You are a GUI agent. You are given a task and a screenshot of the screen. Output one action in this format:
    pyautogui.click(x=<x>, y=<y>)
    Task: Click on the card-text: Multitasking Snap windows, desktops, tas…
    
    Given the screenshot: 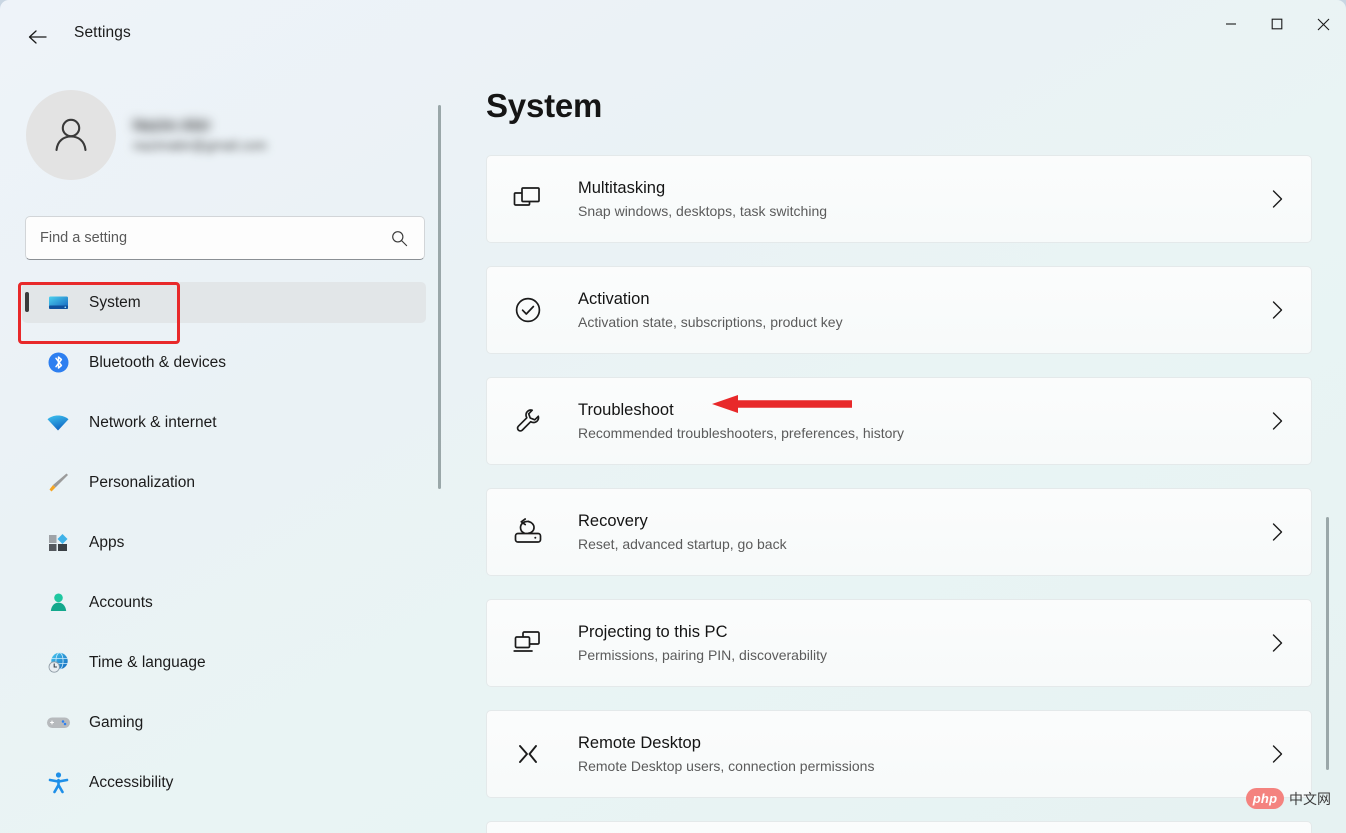 What is the action you would take?
    pyautogui.click(x=702, y=199)
    